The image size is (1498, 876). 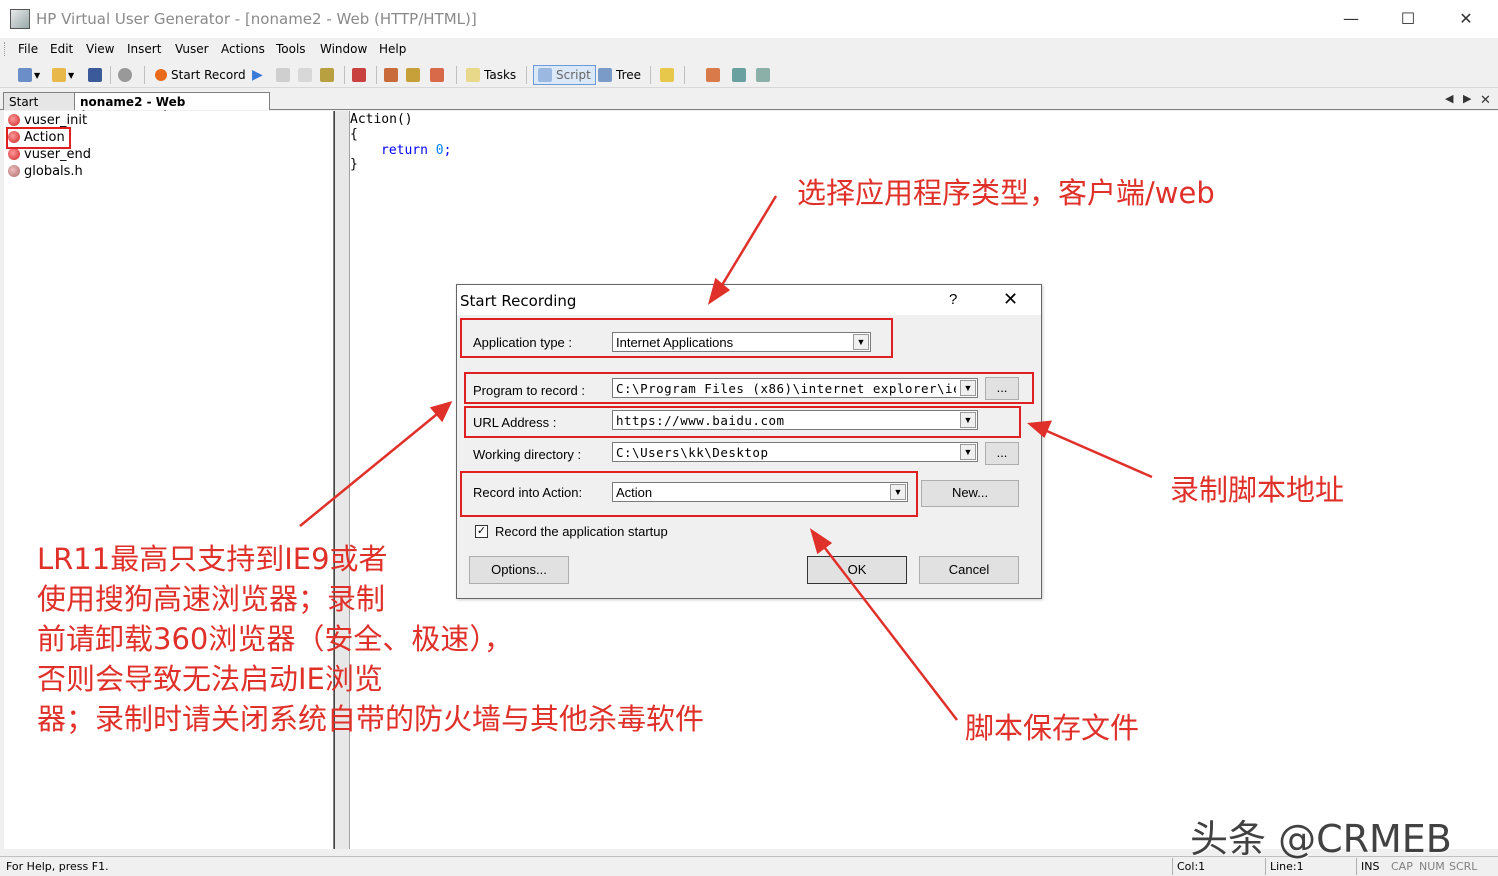 I want to click on menu-view: View, so click(x=100, y=49).